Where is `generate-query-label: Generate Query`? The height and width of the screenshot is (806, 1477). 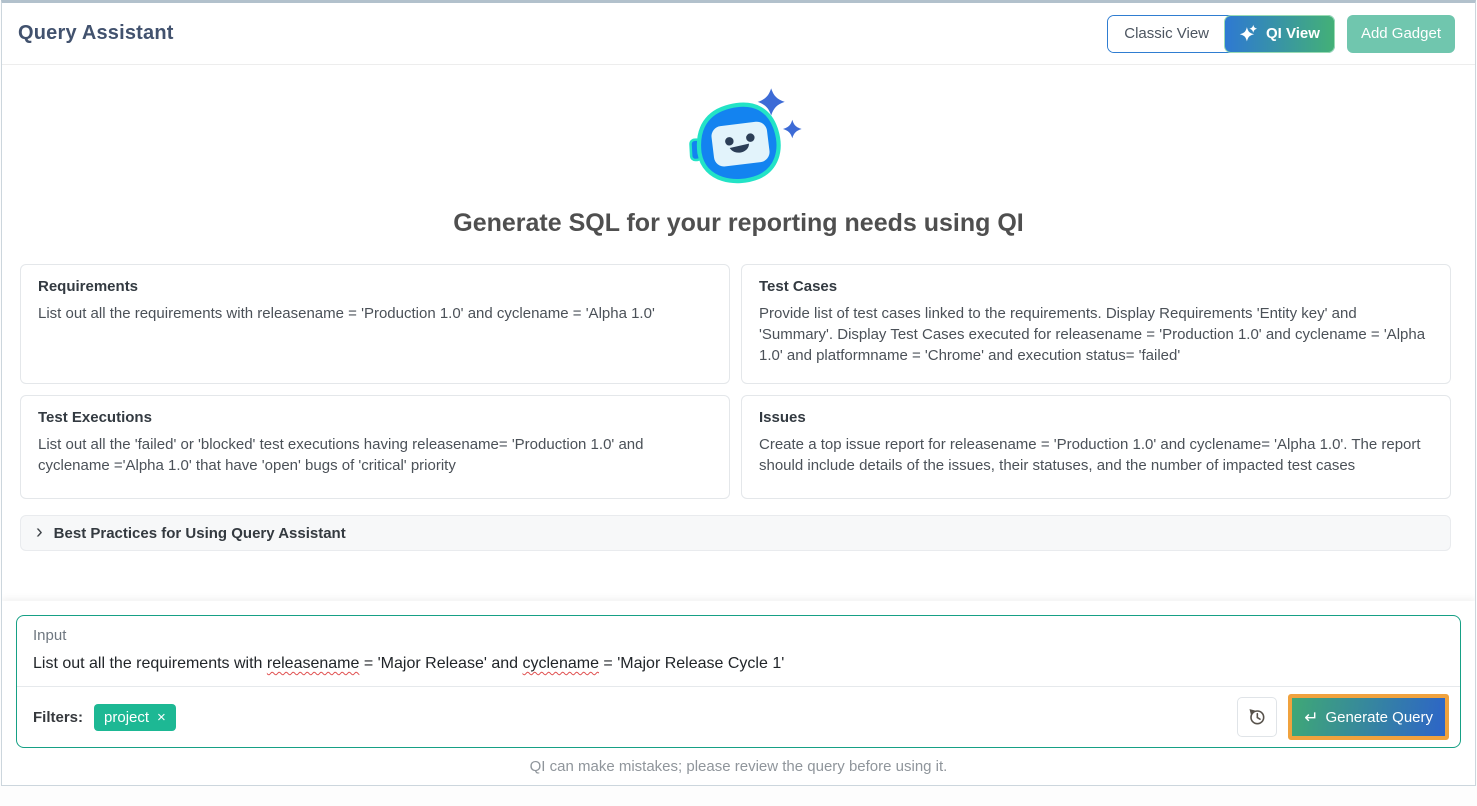
generate-query-label: Generate Query is located at coordinates (1379, 717).